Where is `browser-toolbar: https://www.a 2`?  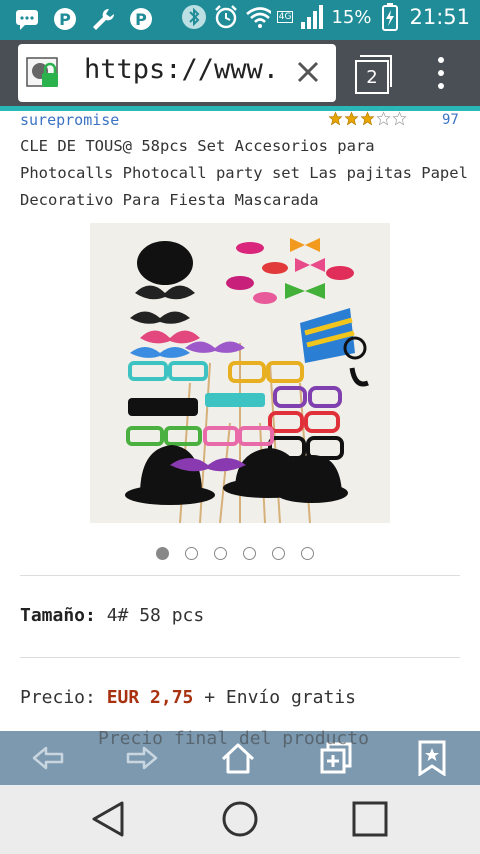 browser-toolbar: https://www.a 2 is located at coordinates (240, 73).